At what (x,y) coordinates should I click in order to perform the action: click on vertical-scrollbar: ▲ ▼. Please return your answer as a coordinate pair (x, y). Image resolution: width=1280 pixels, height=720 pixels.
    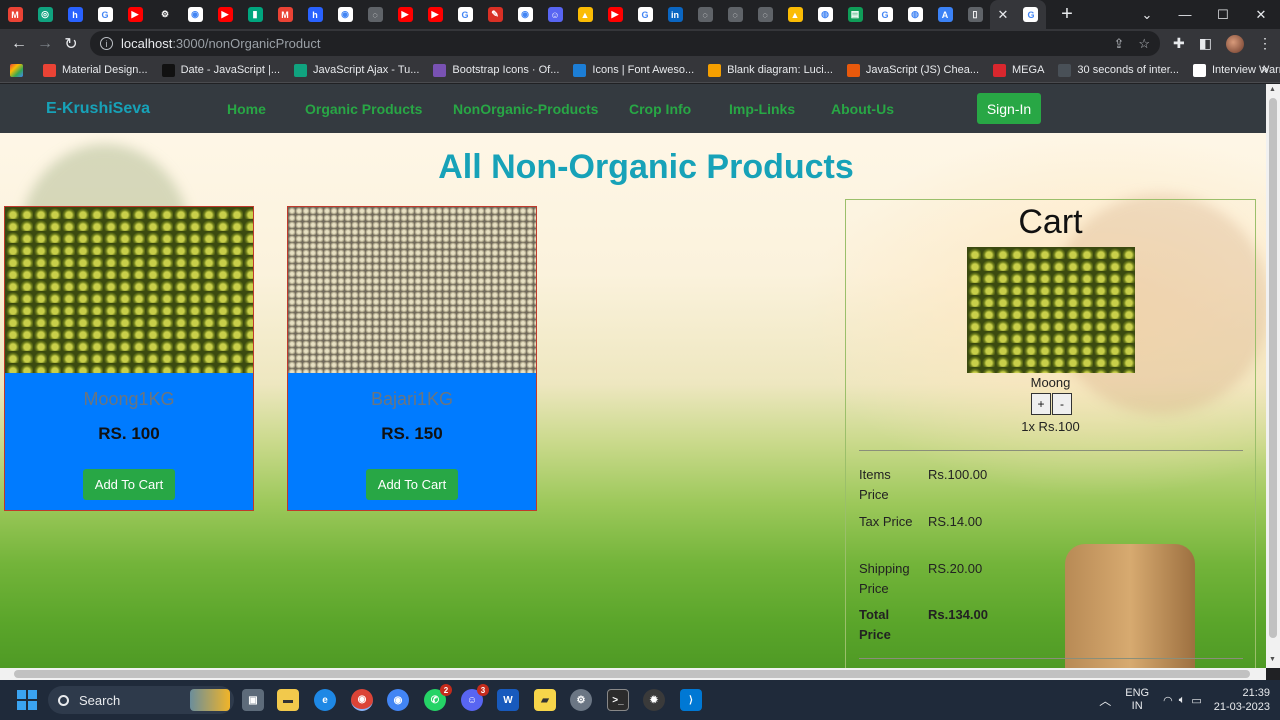
    Looking at the image, I should click on (1273, 376).